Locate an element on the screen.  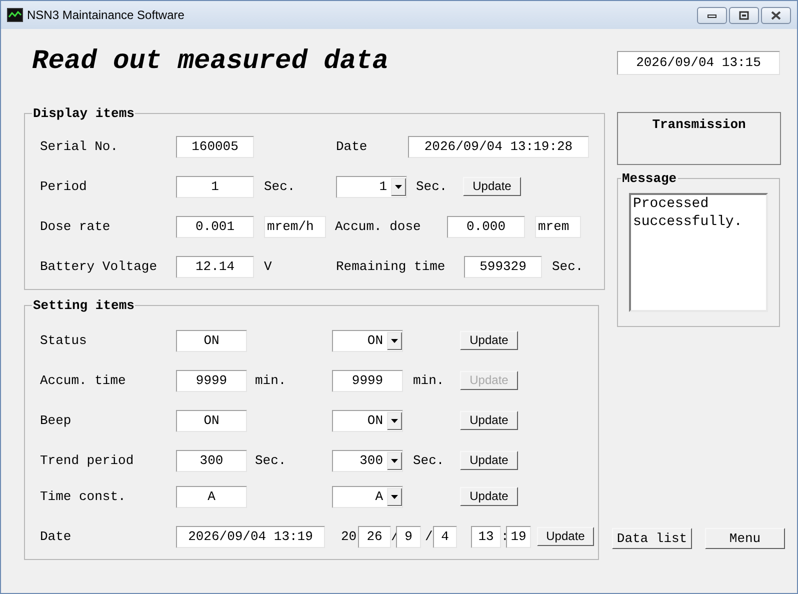
field-label: Dose rate is located at coordinates (76, 227).